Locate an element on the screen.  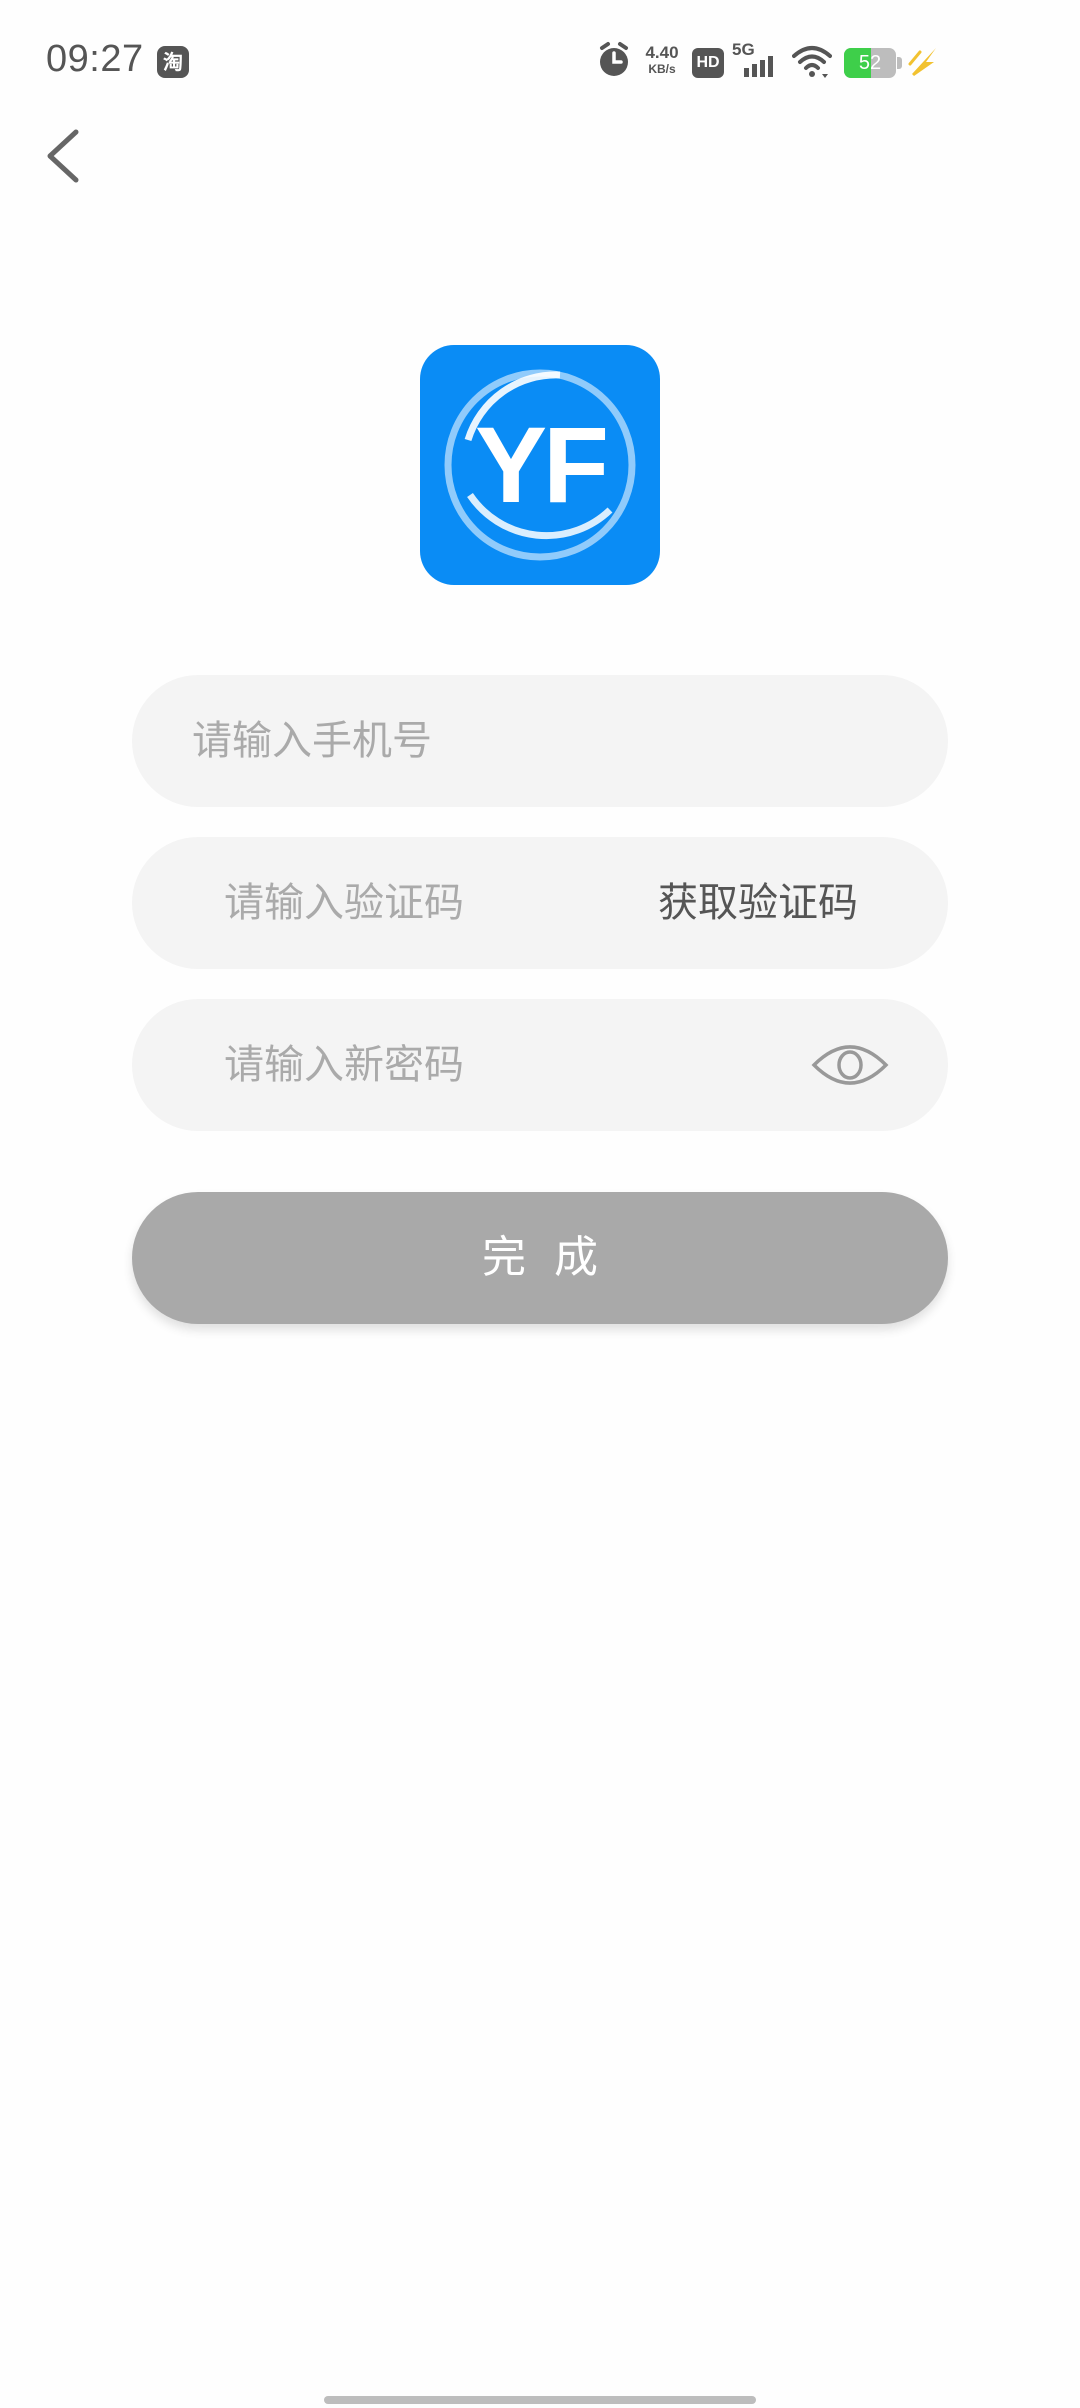
phone-field-container is located at coordinates (540, 741).